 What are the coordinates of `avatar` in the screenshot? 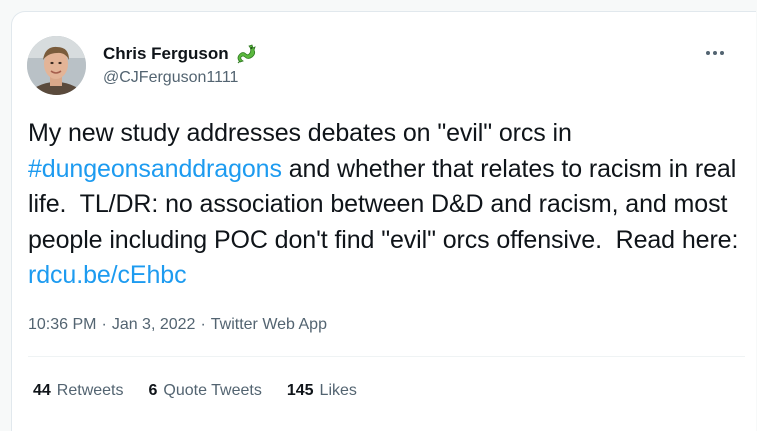 It's located at (56, 65).